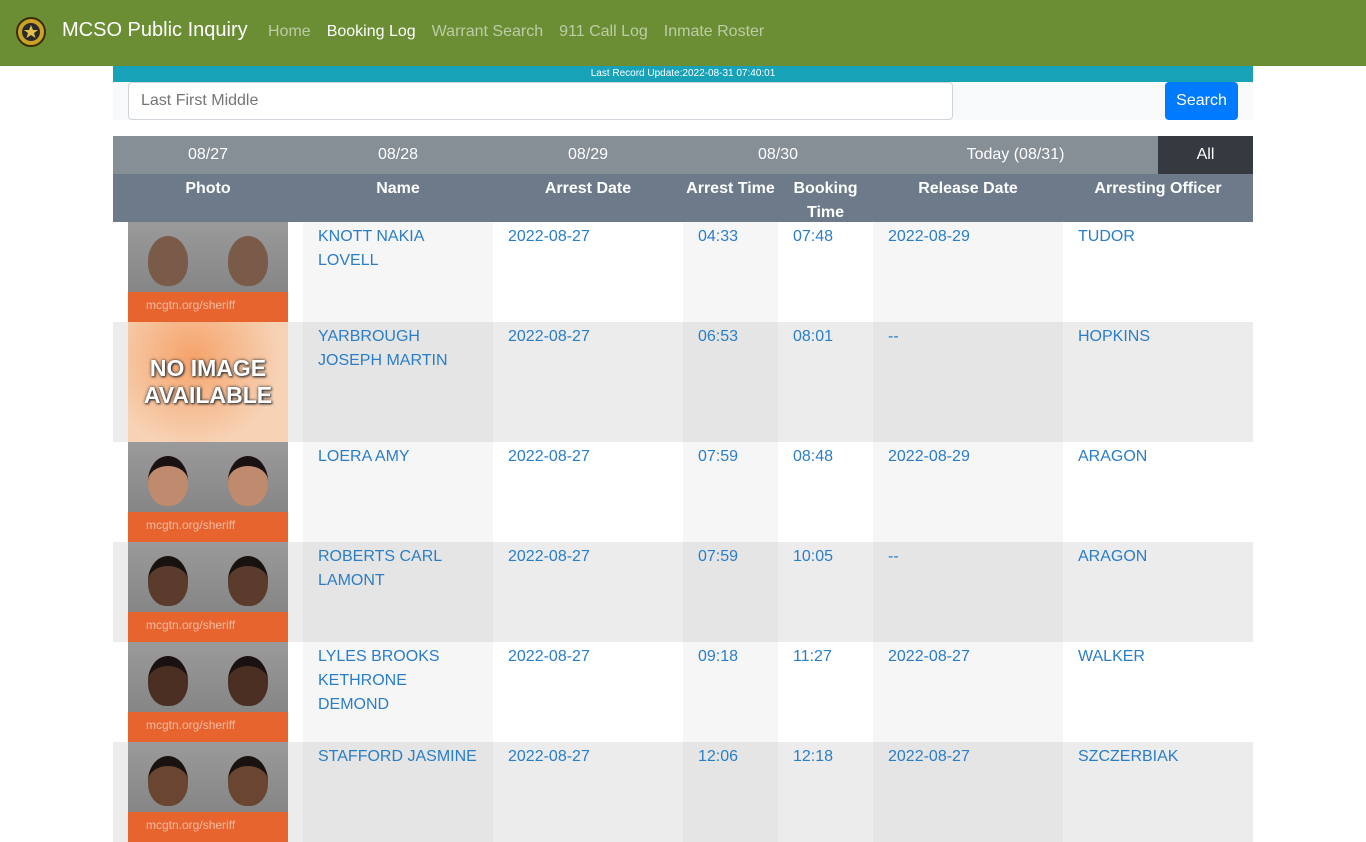 This screenshot has width=1366, height=842. What do you see at coordinates (371, 32) in the screenshot?
I see `nav-booking-log: Booking Log` at bounding box center [371, 32].